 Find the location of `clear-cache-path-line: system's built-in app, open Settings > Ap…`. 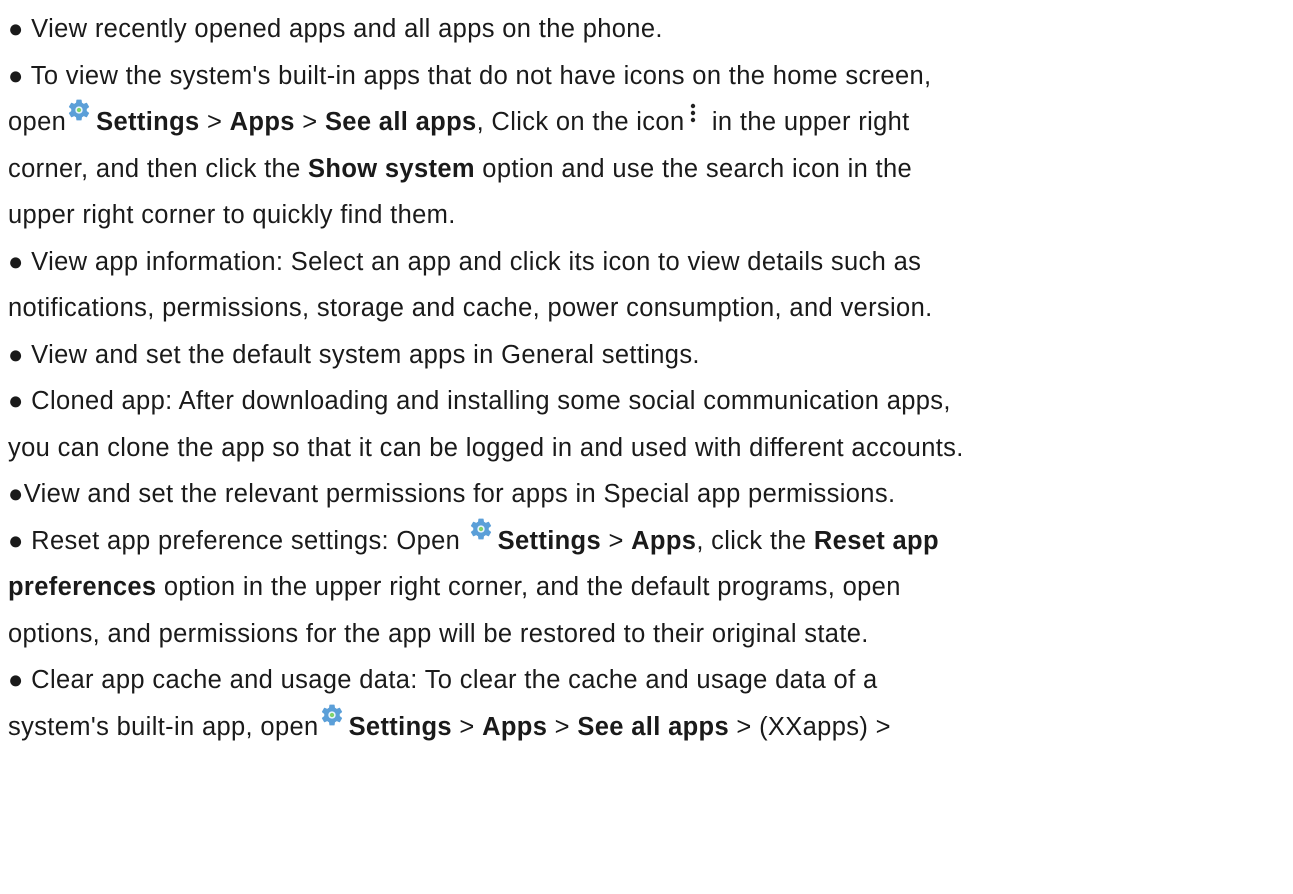

clear-cache-path-line: system's built-in app, open Settings > Ap… is located at coordinates (648, 727).